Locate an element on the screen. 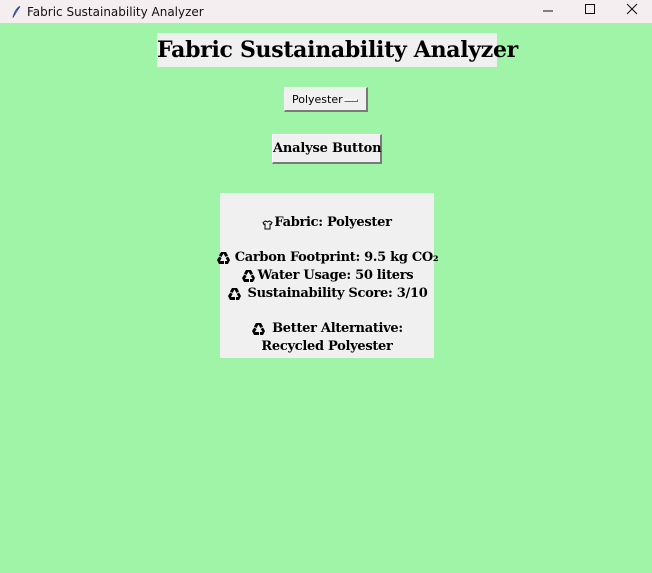  water-usage-text: Water Usage: 50 liters is located at coordinates (335, 275).